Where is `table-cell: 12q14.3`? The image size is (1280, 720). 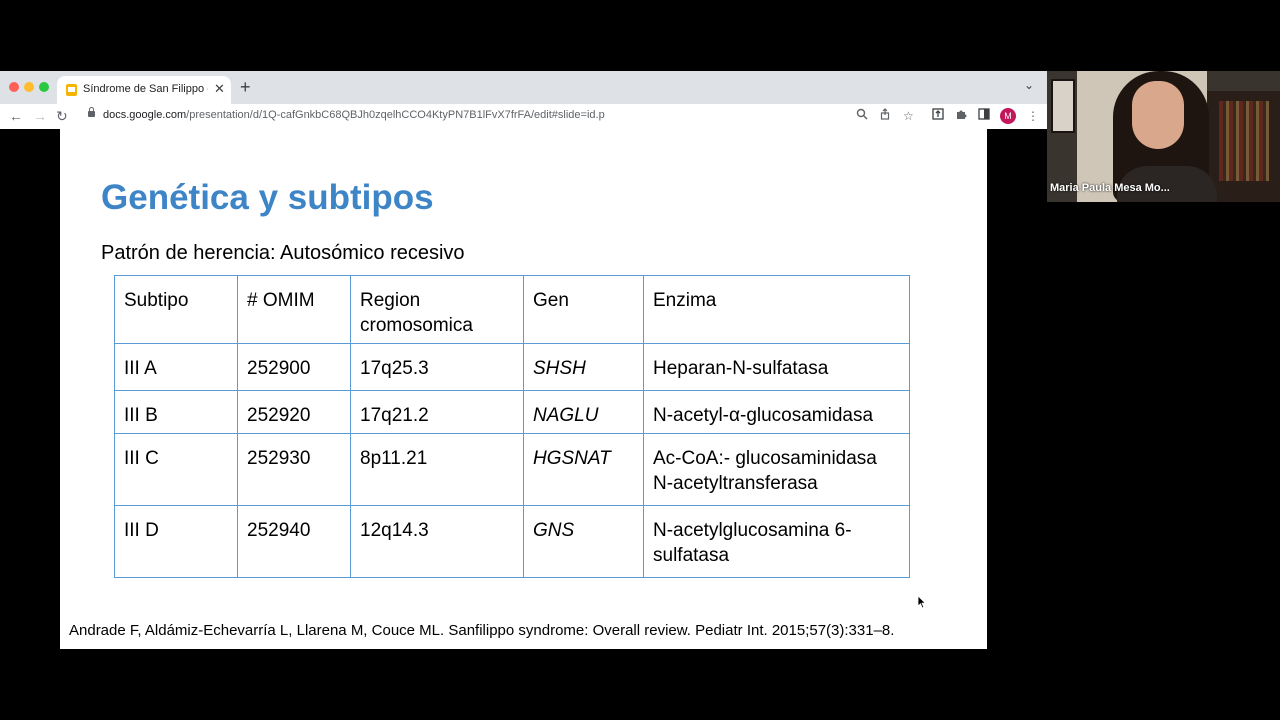 table-cell: 12q14.3 is located at coordinates (437, 541).